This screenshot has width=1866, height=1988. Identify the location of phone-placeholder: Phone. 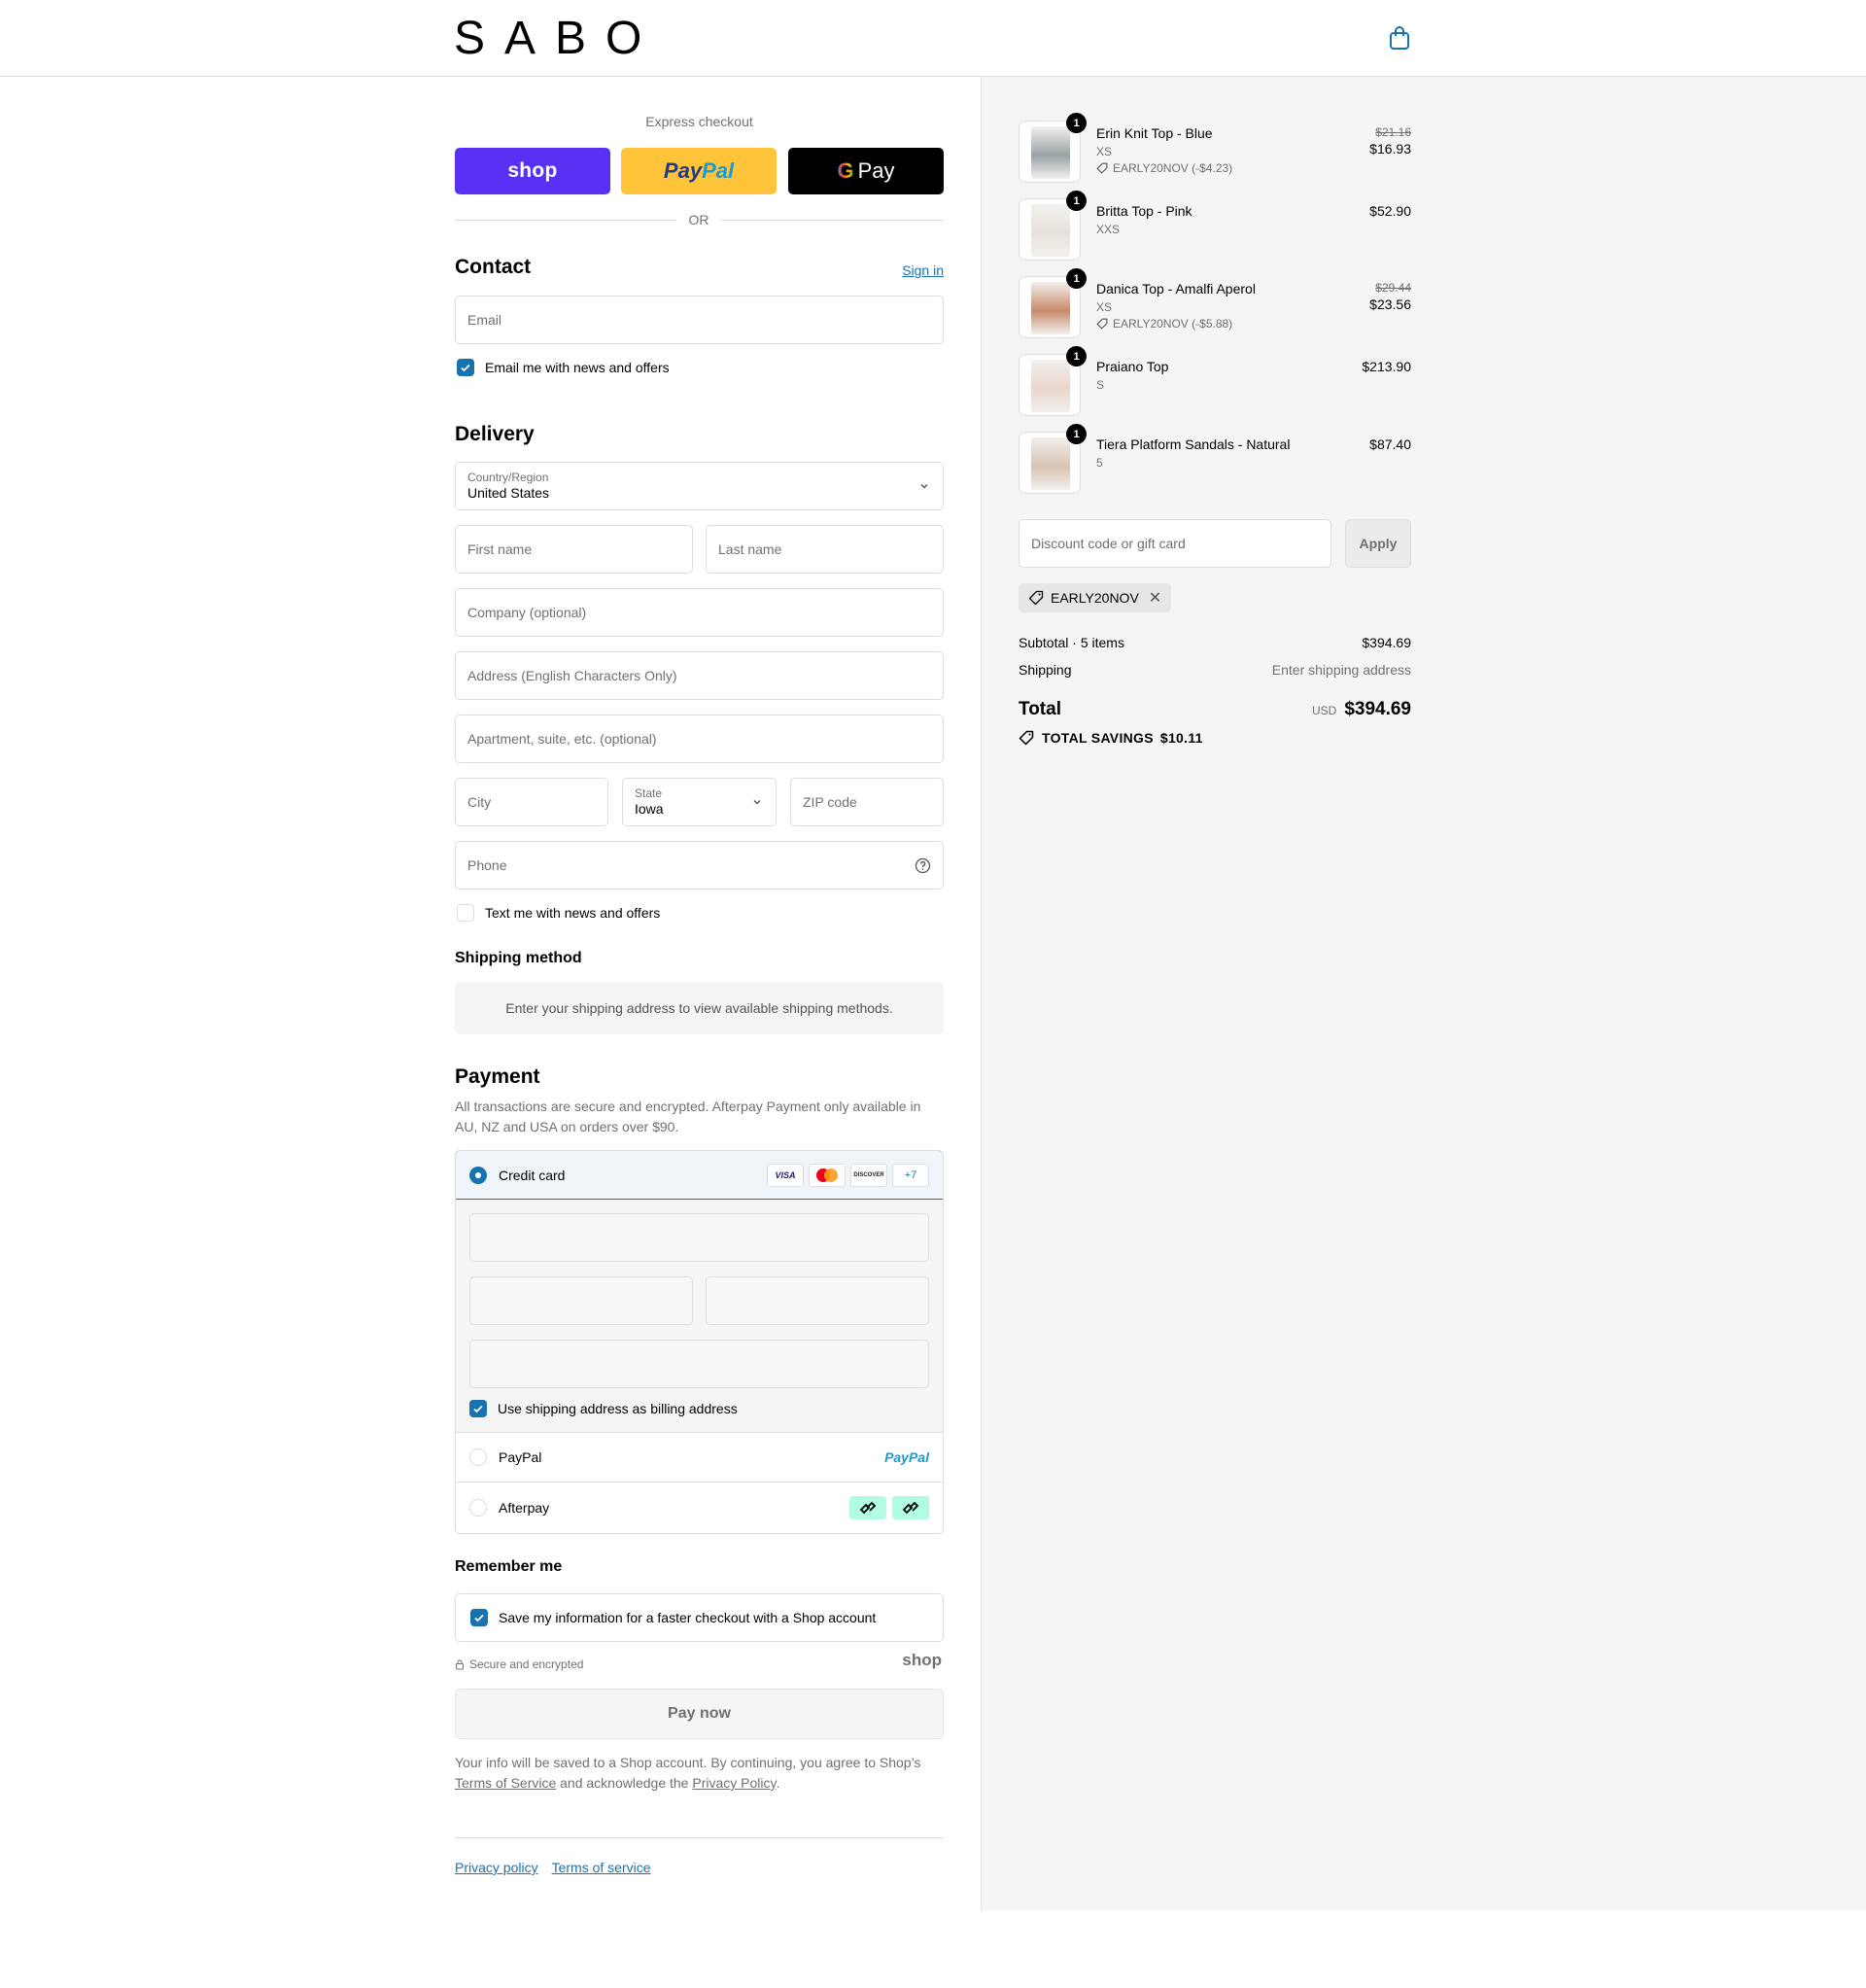
(487, 865).